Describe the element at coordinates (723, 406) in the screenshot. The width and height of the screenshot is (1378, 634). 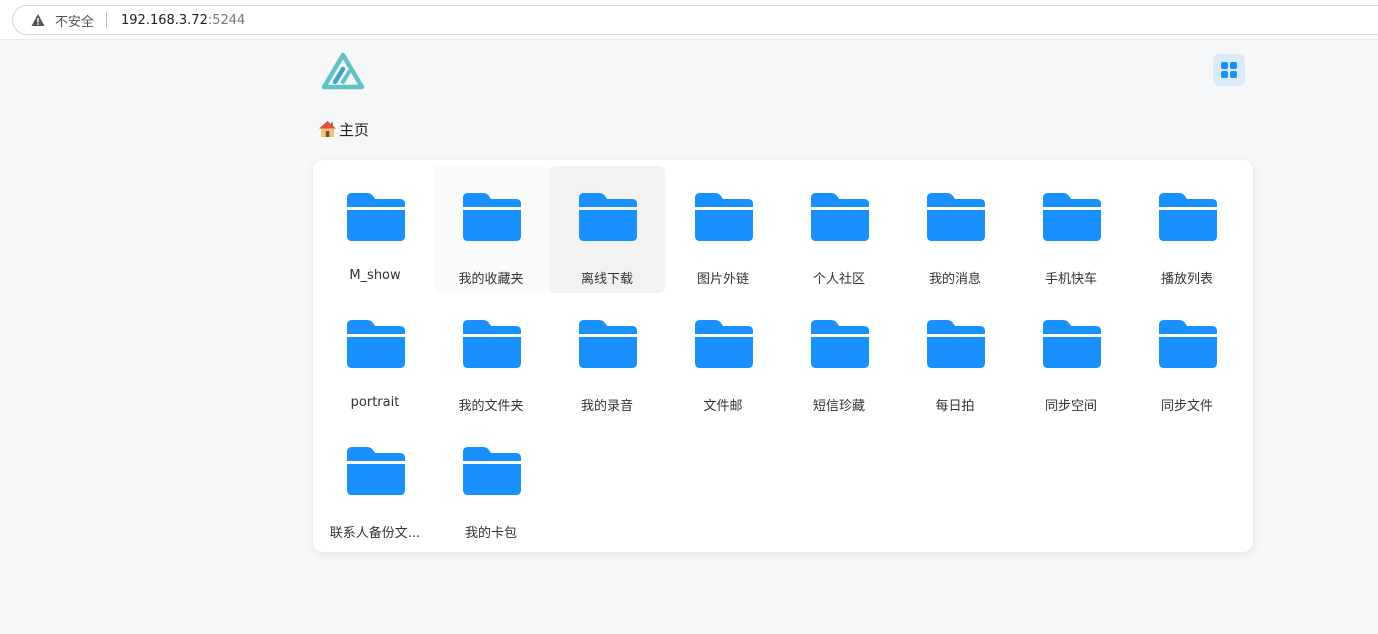
I see `folder-name: 文件邮` at that location.